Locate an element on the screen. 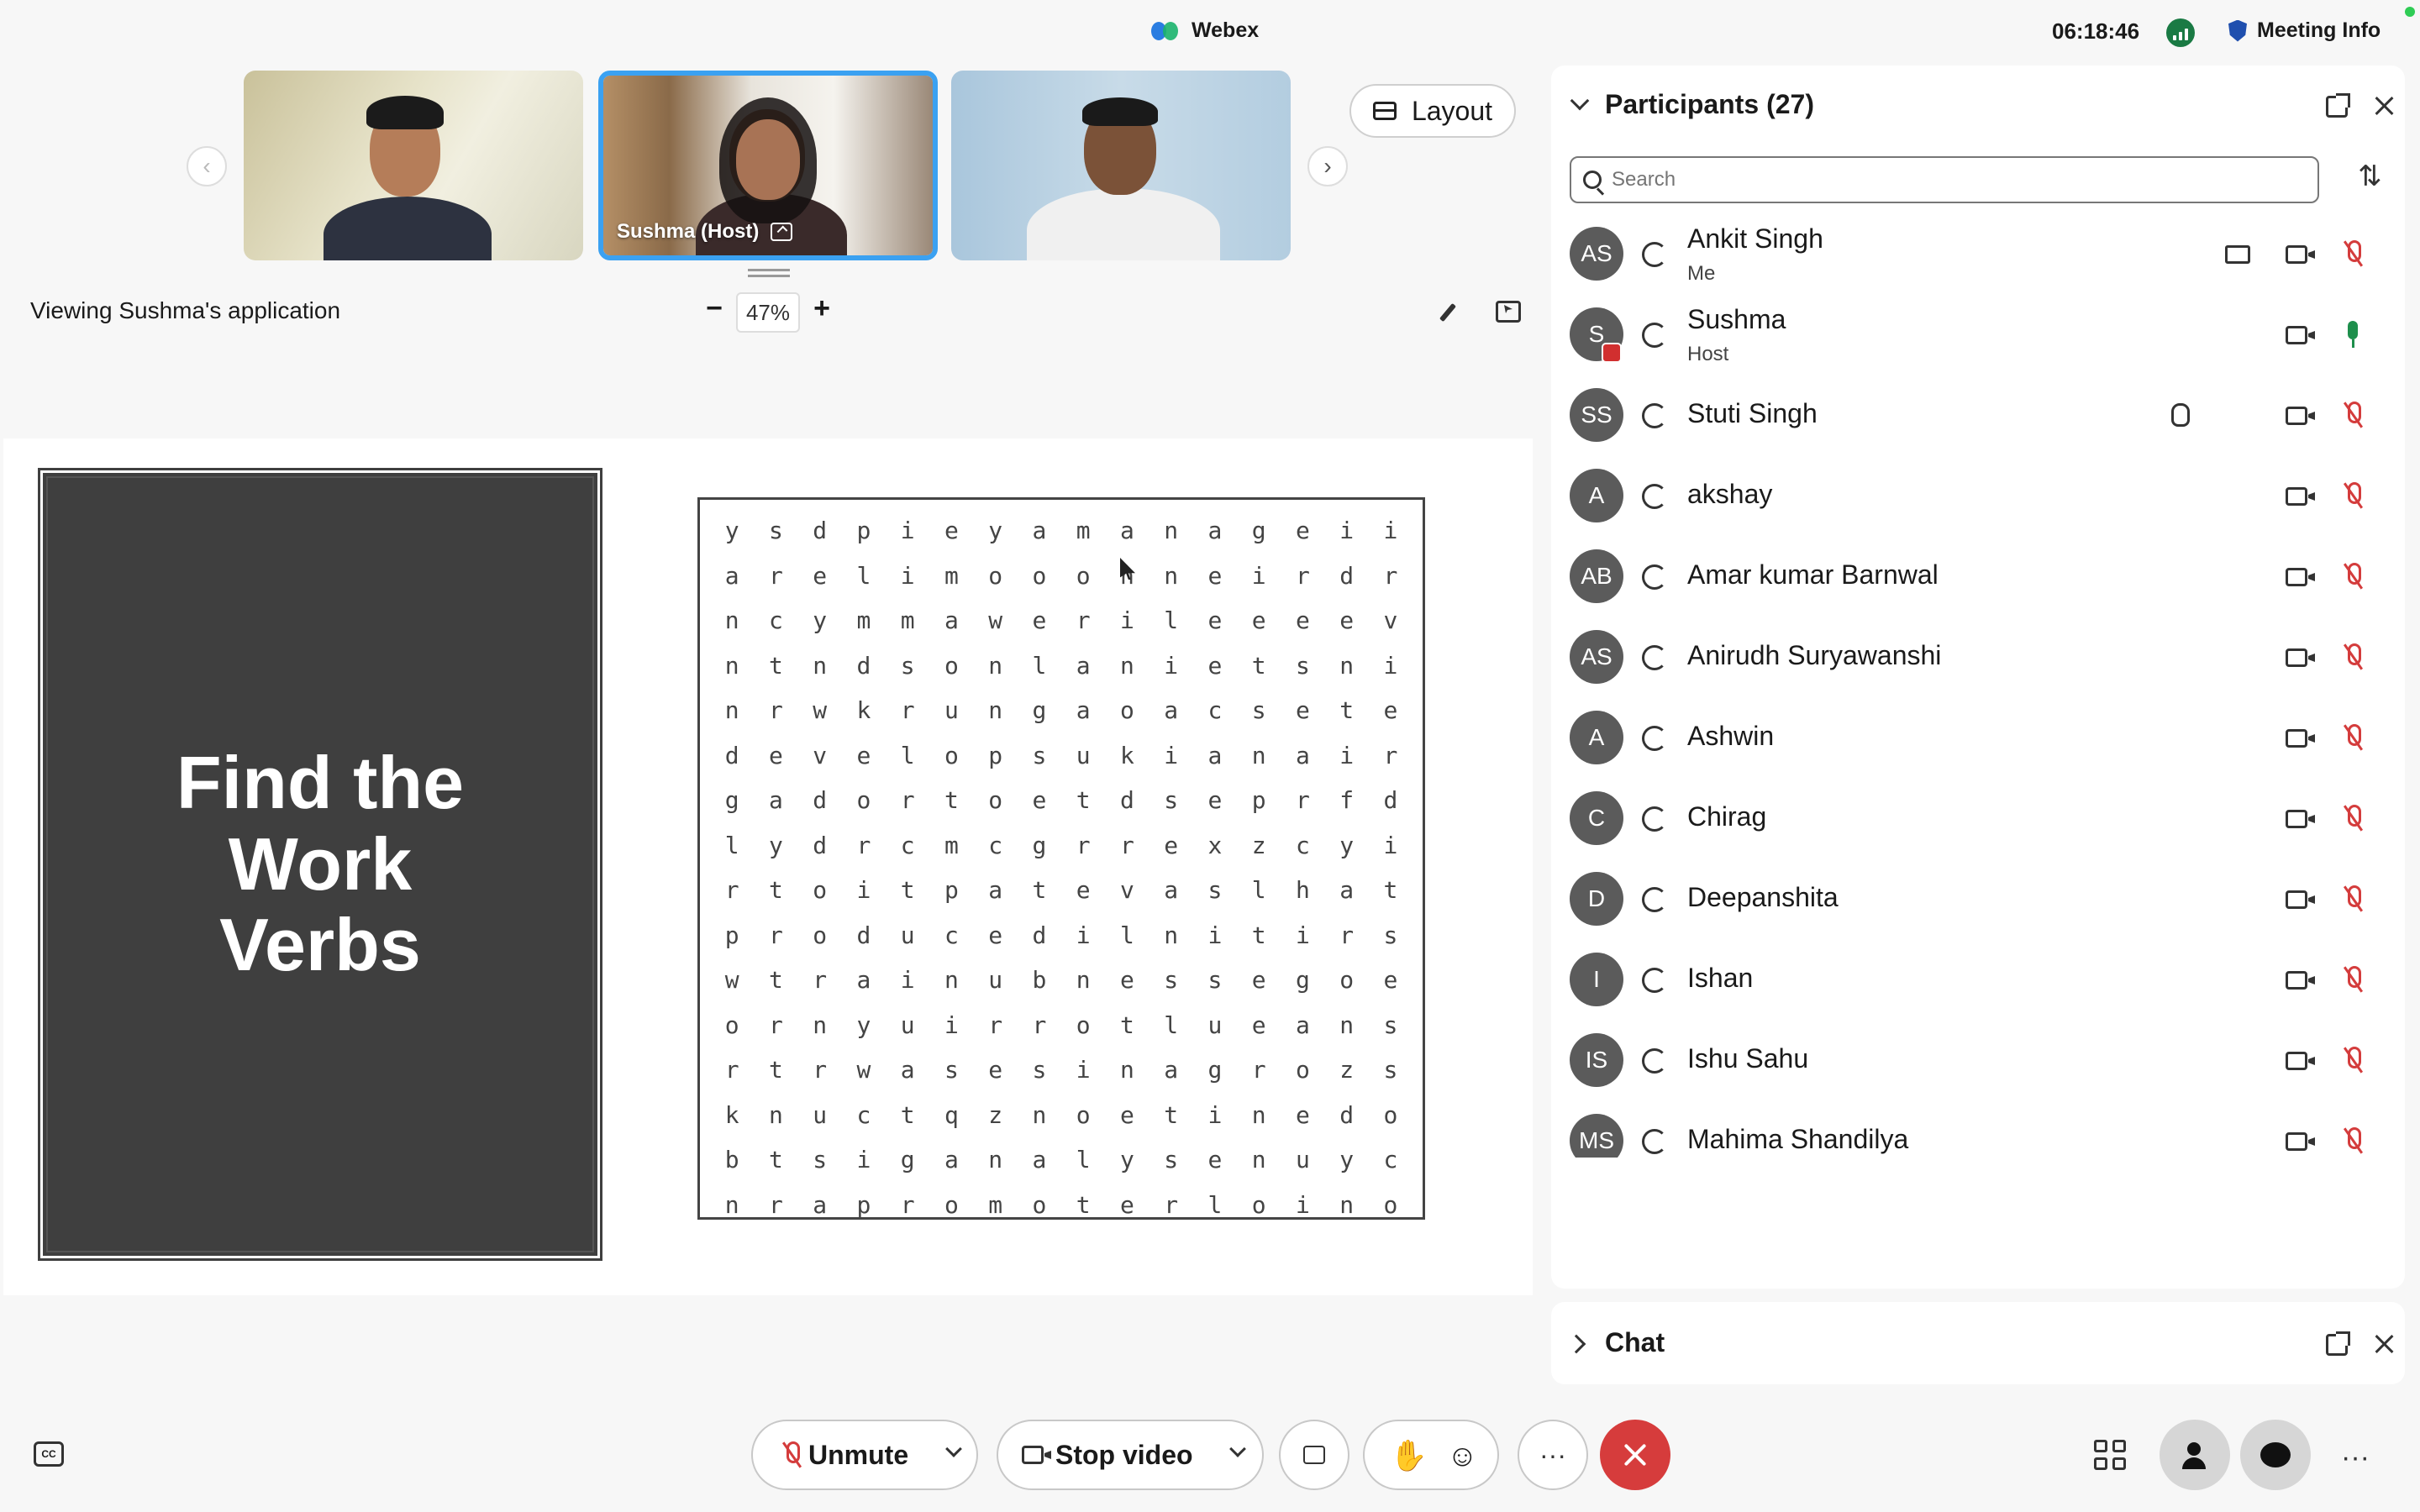 The width and height of the screenshot is (2420, 1512). grid-letter: z is located at coordinates (995, 1114).